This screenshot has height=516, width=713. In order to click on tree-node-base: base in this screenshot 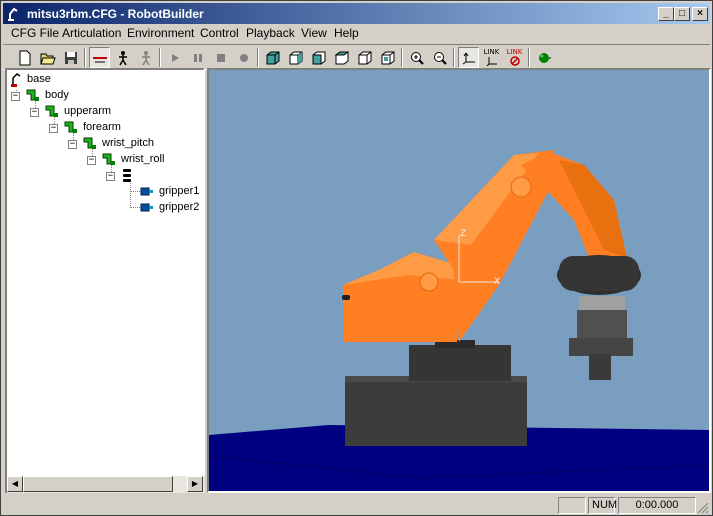, I will do `click(102, 80)`.